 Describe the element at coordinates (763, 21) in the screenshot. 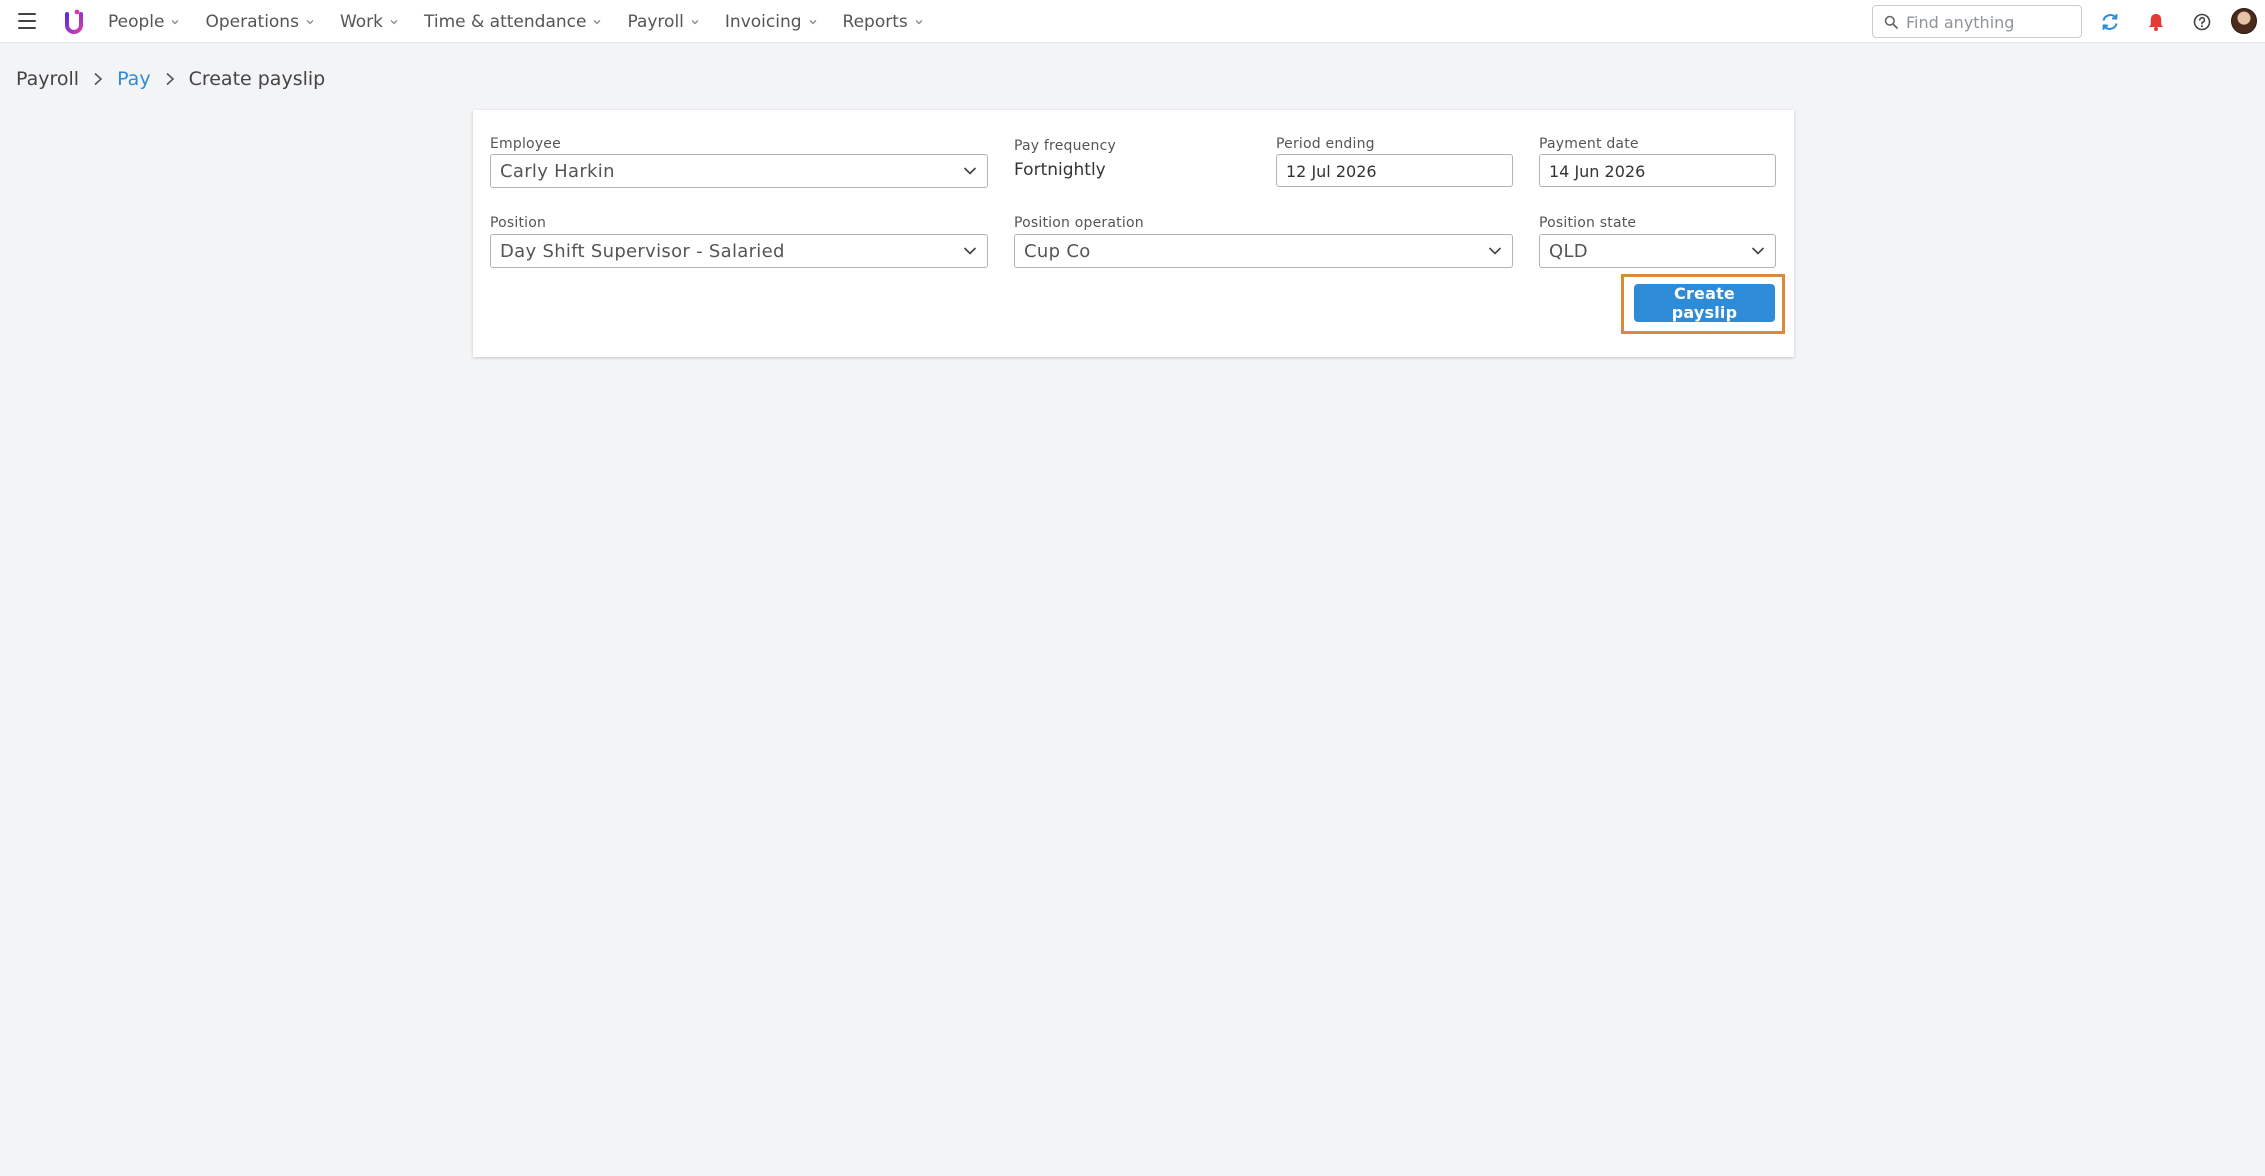

I see `nav-invoicing-label: Invoicing` at that location.